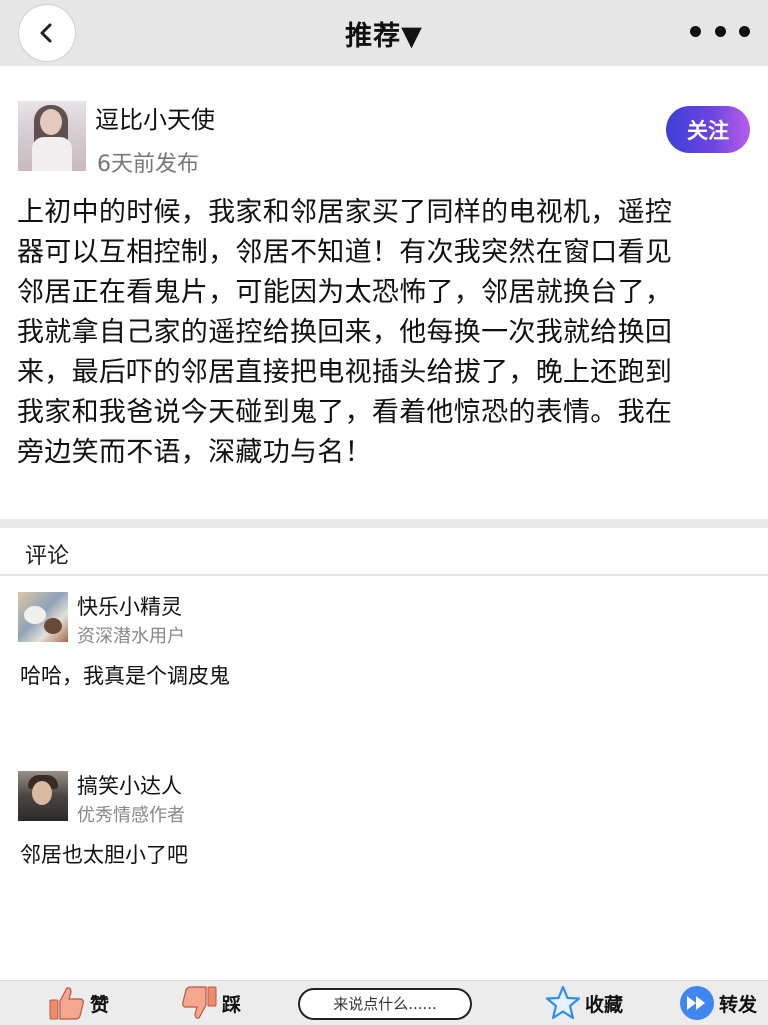 This screenshot has height=1025, width=768. What do you see at coordinates (708, 129) in the screenshot?
I see `follow-button: 关注` at bounding box center [708, 129].